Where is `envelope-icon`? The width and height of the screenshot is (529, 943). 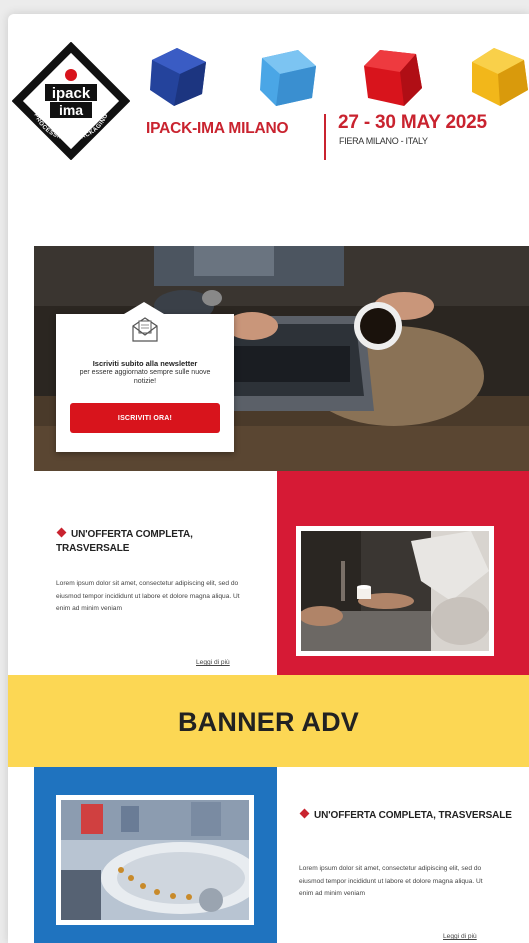 envelope-icon is located at coordinates (145, 331).